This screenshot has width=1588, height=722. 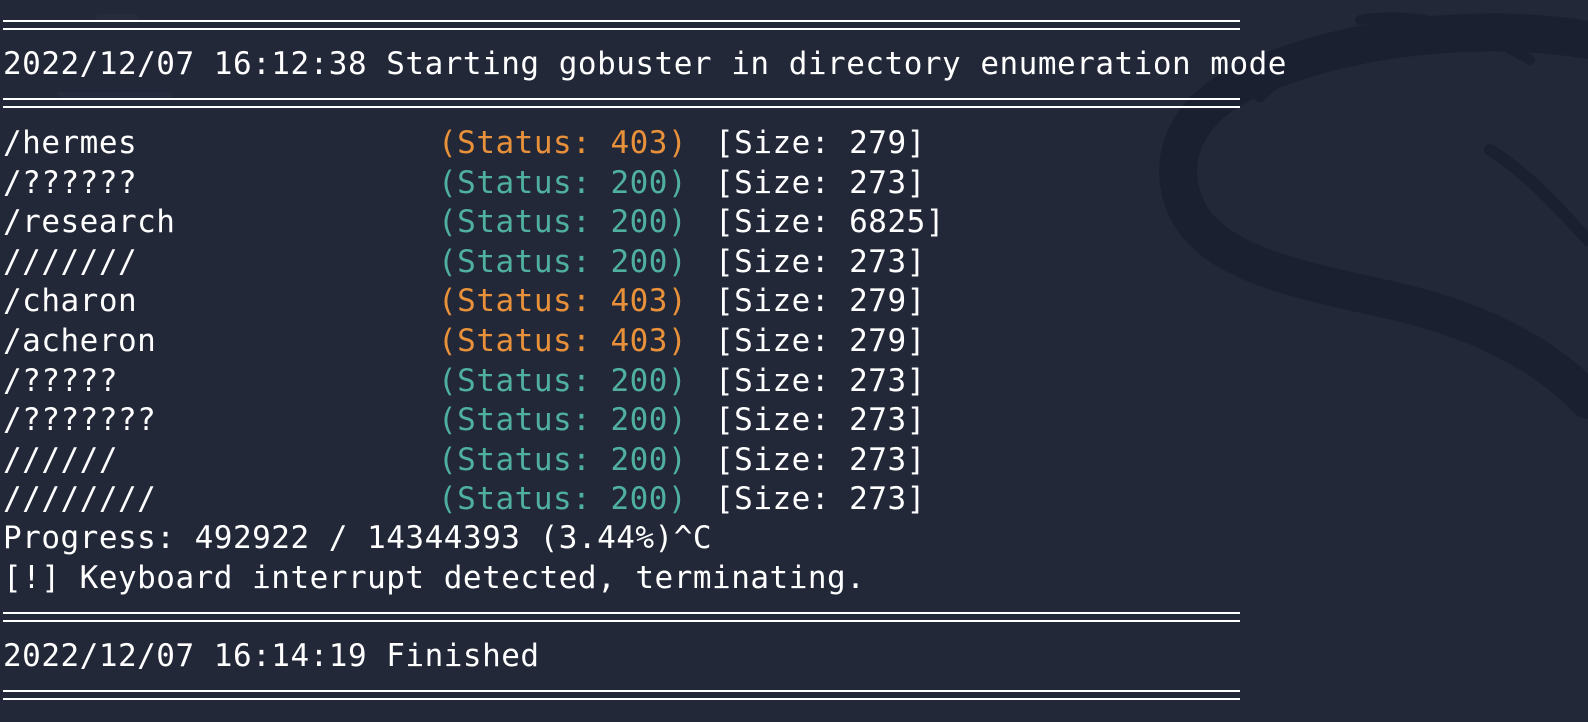 I want to click on result-path: /???????, so click(x=80, y=420).